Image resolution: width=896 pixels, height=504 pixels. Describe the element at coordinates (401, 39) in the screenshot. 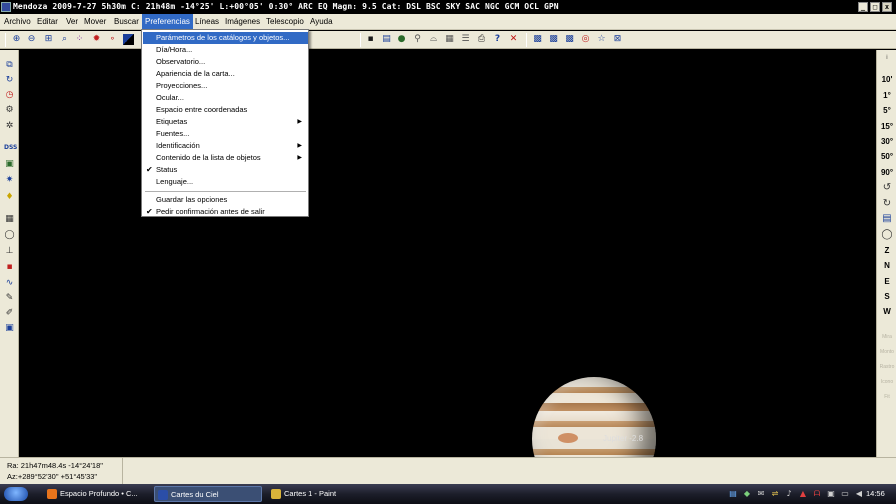

I see `globe-icon: ●` at that location.